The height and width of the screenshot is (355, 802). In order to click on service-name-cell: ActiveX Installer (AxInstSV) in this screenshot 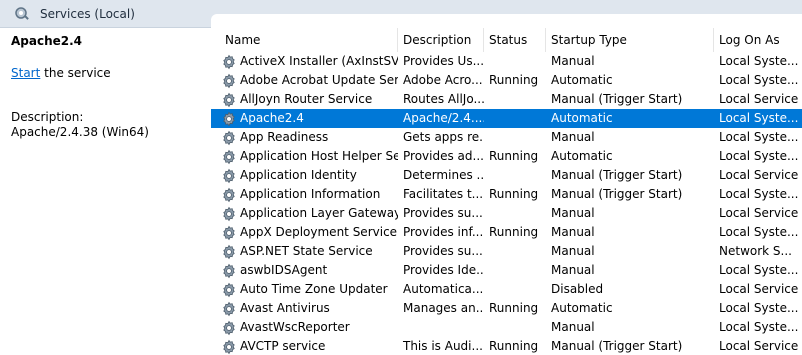, I will do `click(304, 61)`.